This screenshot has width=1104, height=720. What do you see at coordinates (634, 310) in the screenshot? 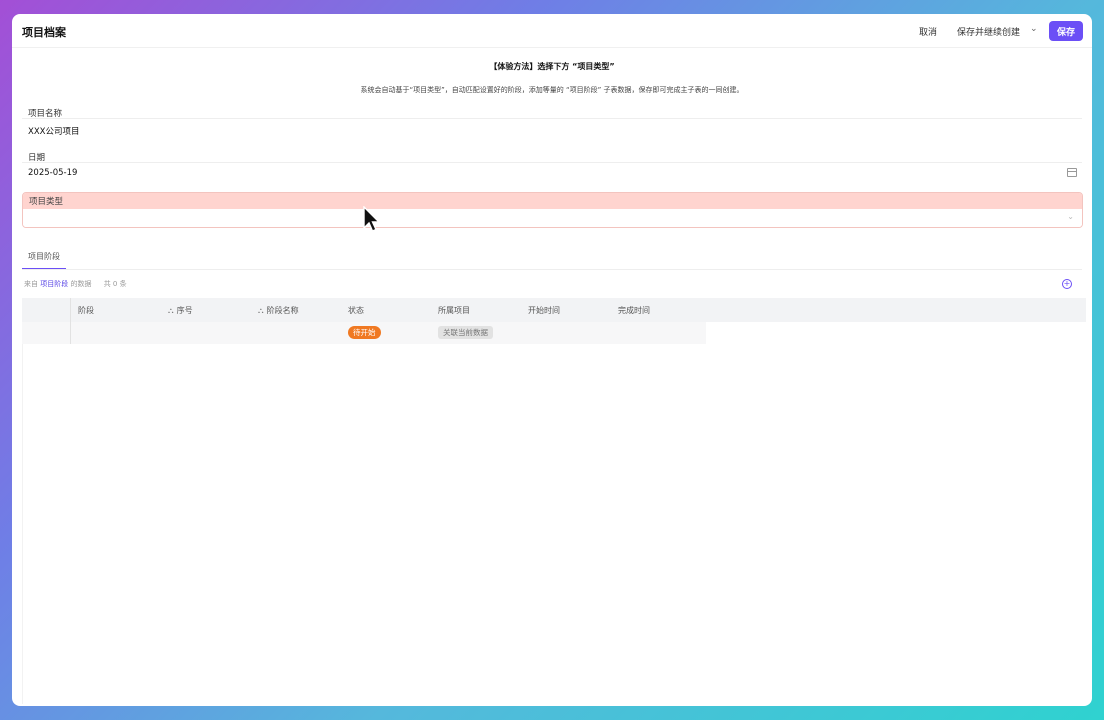
I see `column-finish-time: 完成时间` at bounding box center [634, 310].